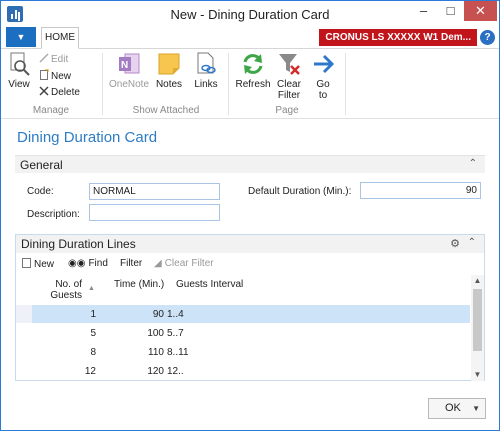 Image resolution: width=500 pixels, height=431 pixels. I want to click on lines-title: Dining Duration Lines, so click(78, 244).